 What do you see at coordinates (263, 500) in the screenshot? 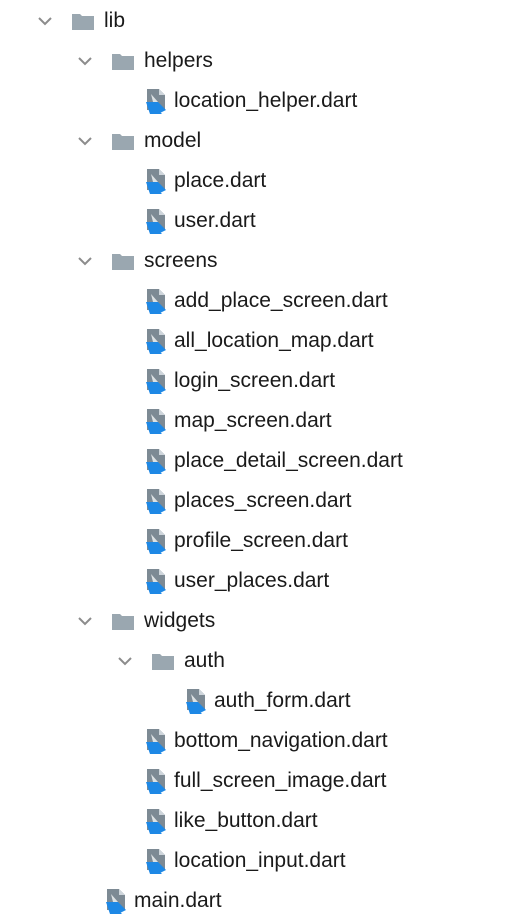
I see `file-label: places_screen.dart` at bounding box center [263, 500].